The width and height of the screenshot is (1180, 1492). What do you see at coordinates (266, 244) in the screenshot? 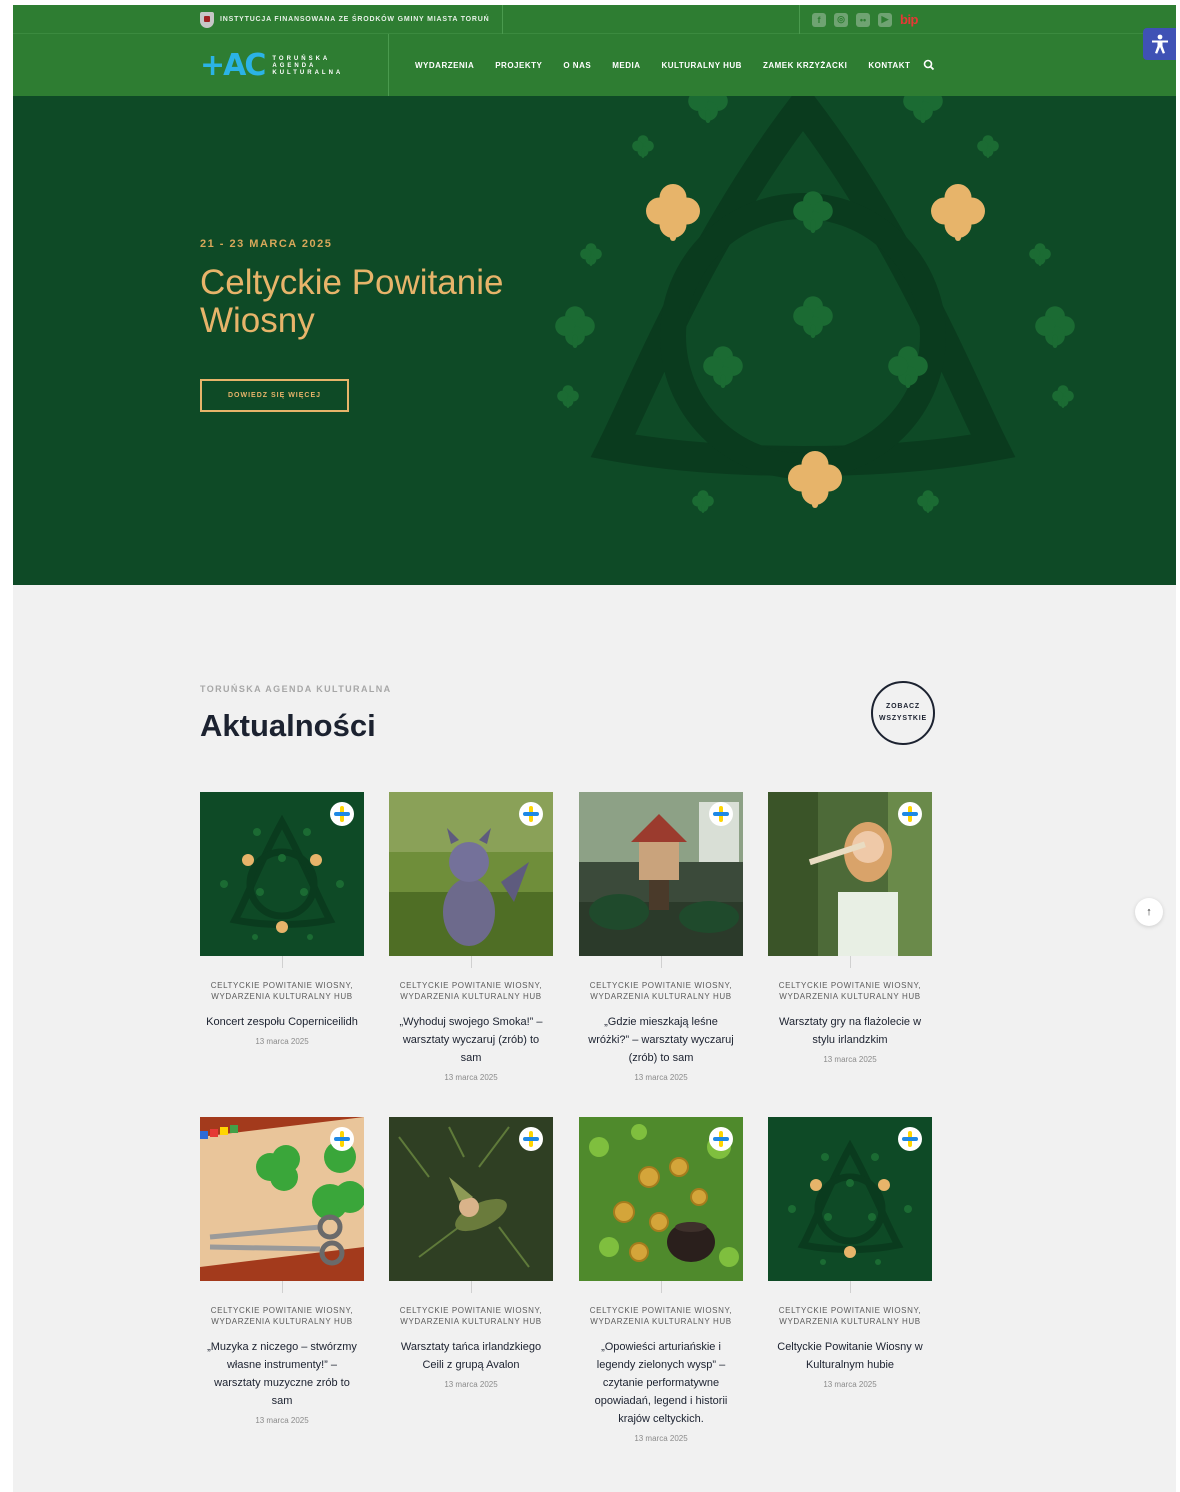
I see `hero-date: 21 - 23 MARCA 2025` at bounding box center [266, 244].